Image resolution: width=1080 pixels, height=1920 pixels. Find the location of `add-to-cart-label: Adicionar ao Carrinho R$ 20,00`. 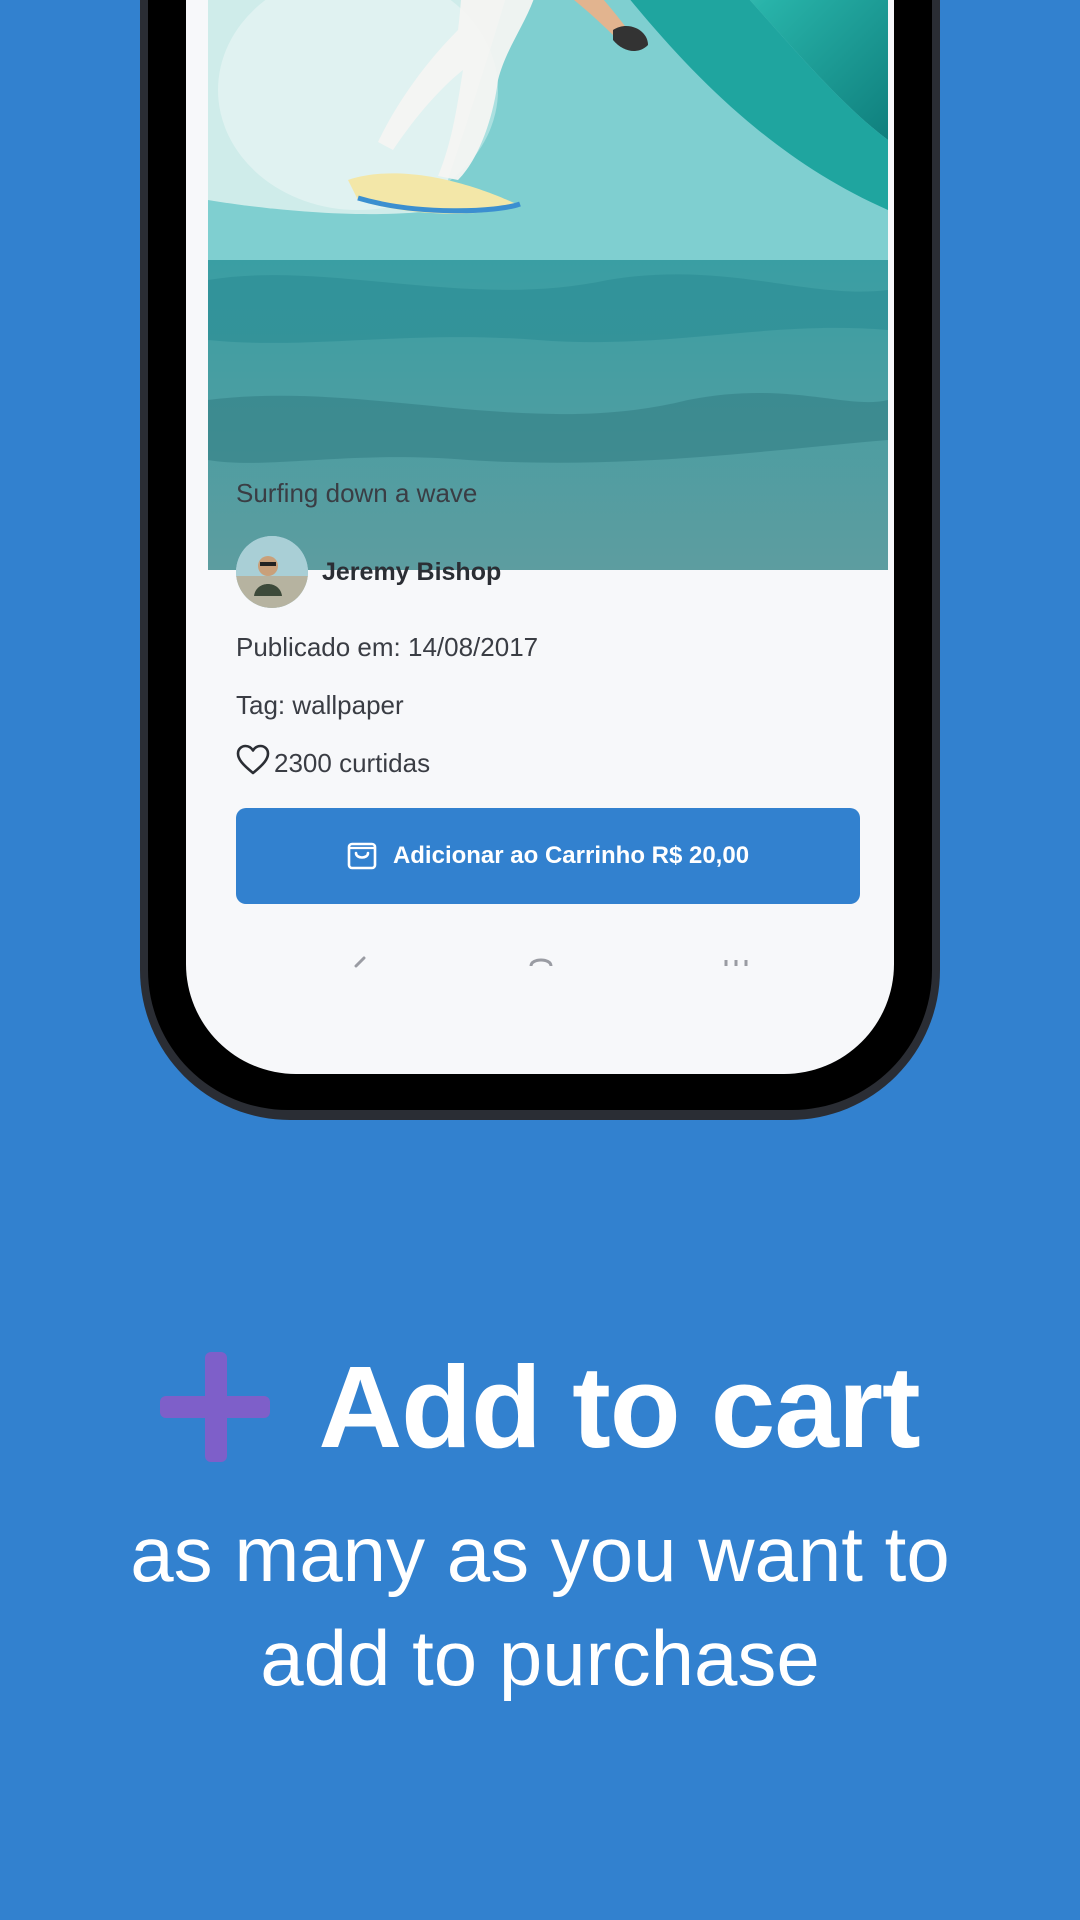

add-to-cart-label: Adicionar ao Carrinho R$ 20,00 is located at coordinates (571, 855).